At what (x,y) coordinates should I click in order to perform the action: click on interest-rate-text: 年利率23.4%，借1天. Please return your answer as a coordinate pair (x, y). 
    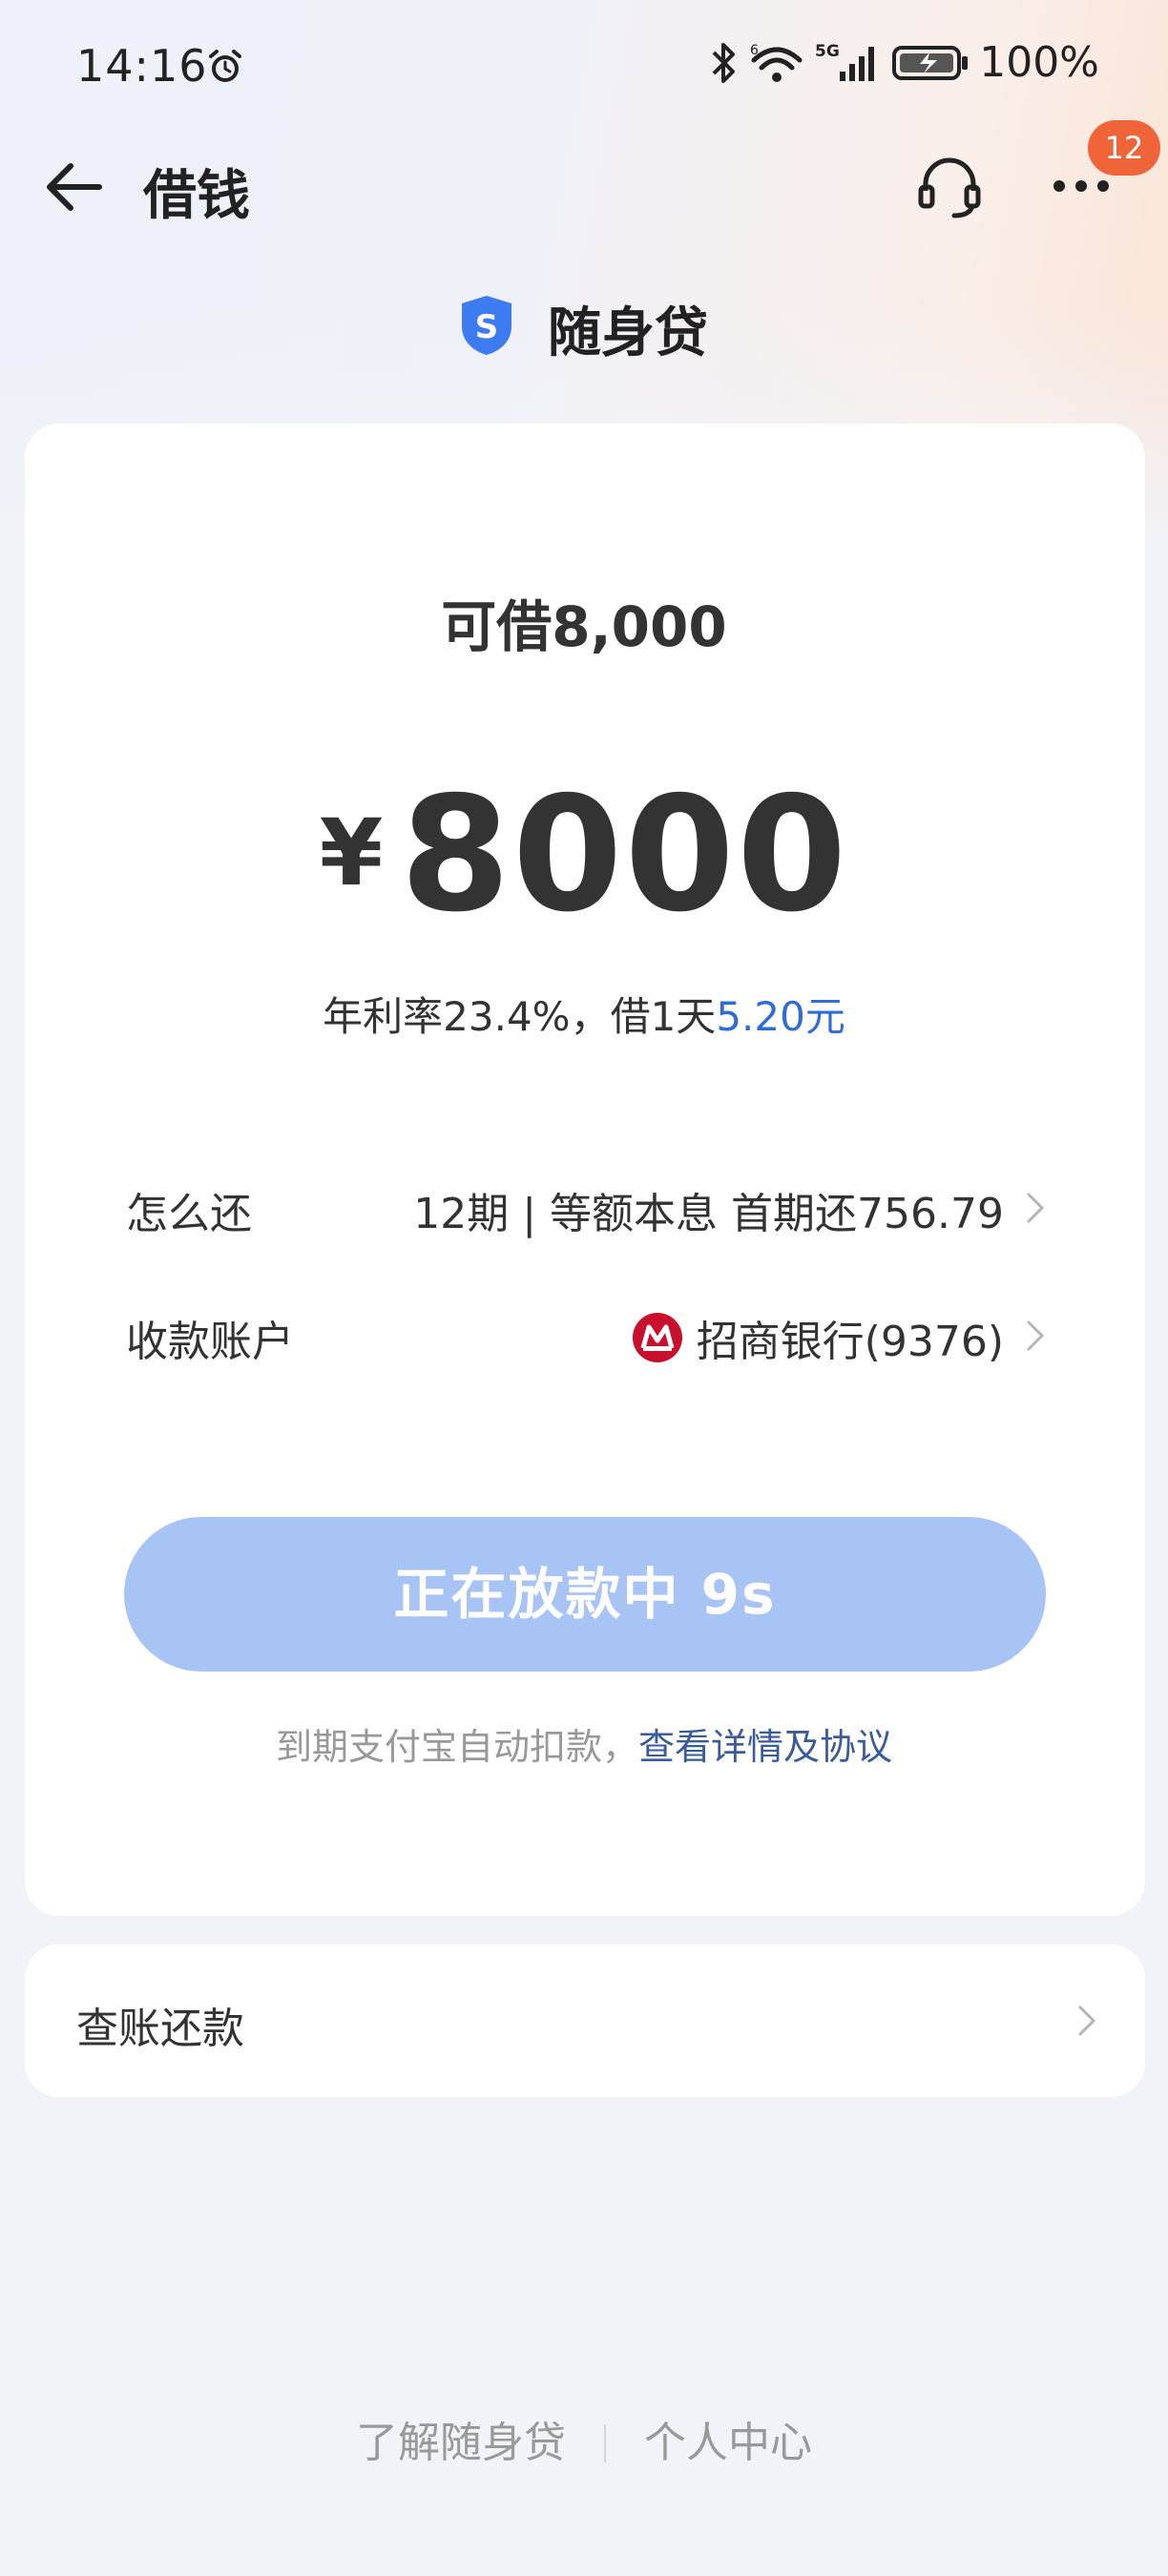
    Looking at the image, I should click on (520, 1016).